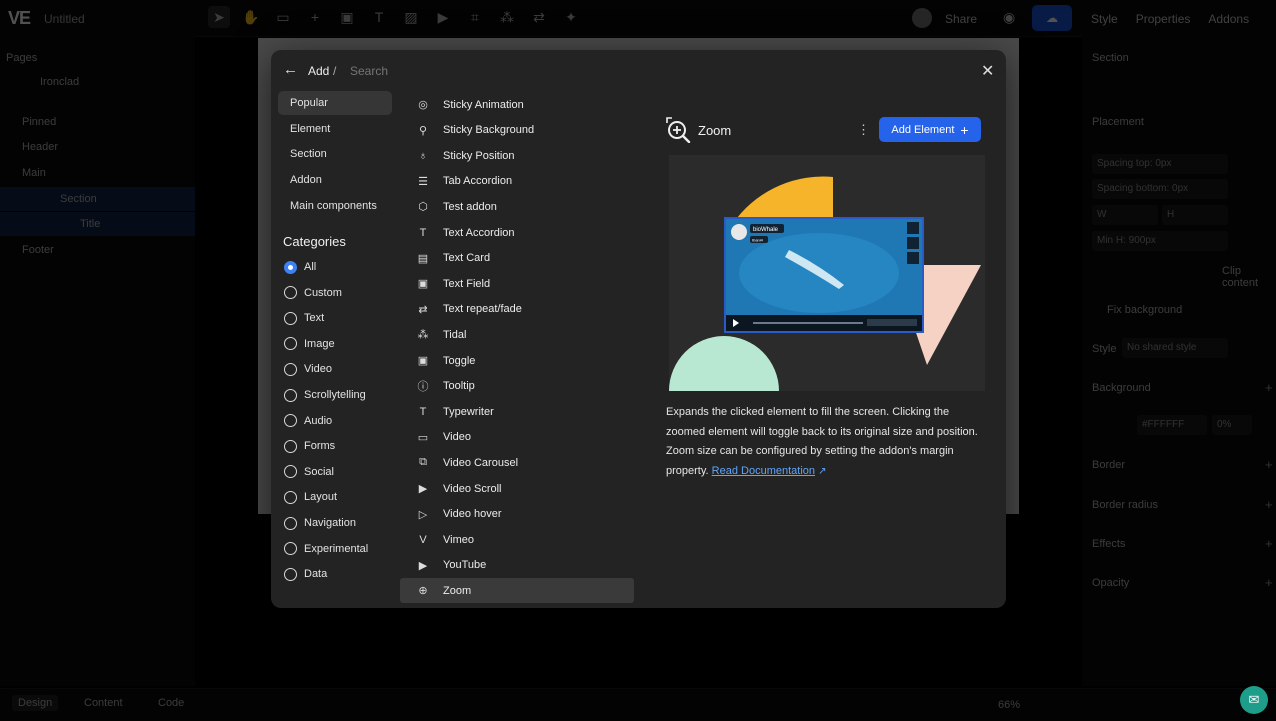  I want to click on tab-style: Style, so click(1104, 19).